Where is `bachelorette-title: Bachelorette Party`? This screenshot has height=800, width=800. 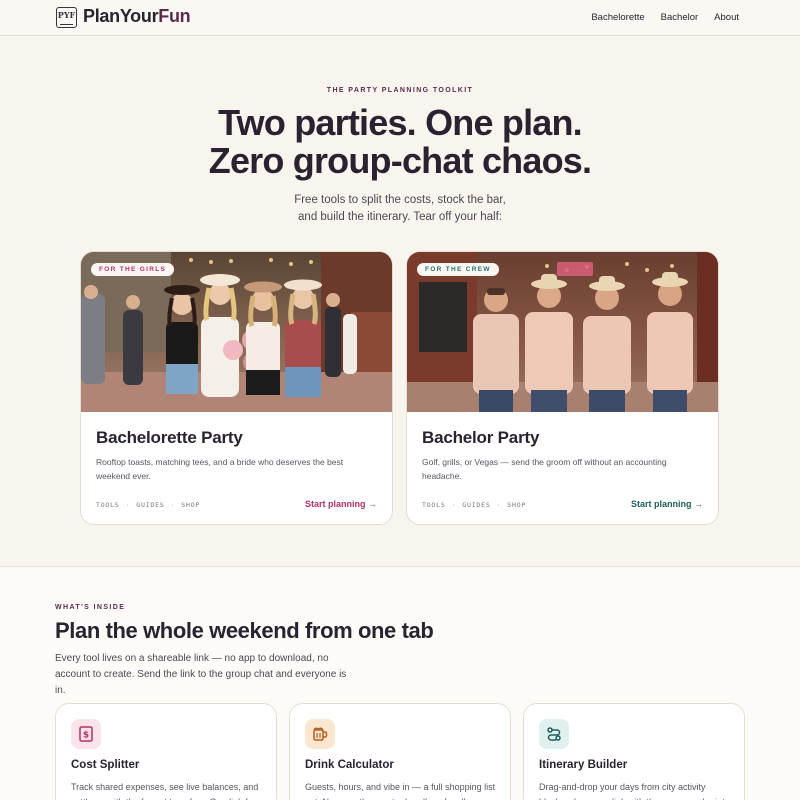
bachelorette-title: Bachelorette Party is located at coordinates (169, 438).